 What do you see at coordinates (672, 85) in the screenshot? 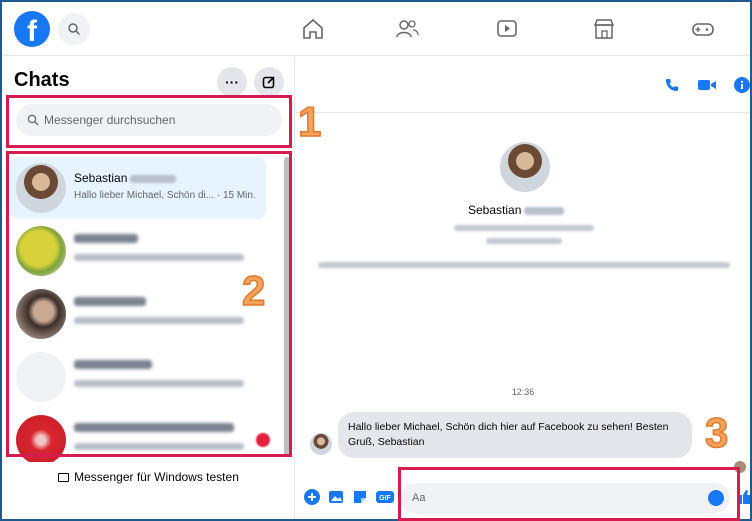
I see `call-icon` at bounding box center [672, 85].